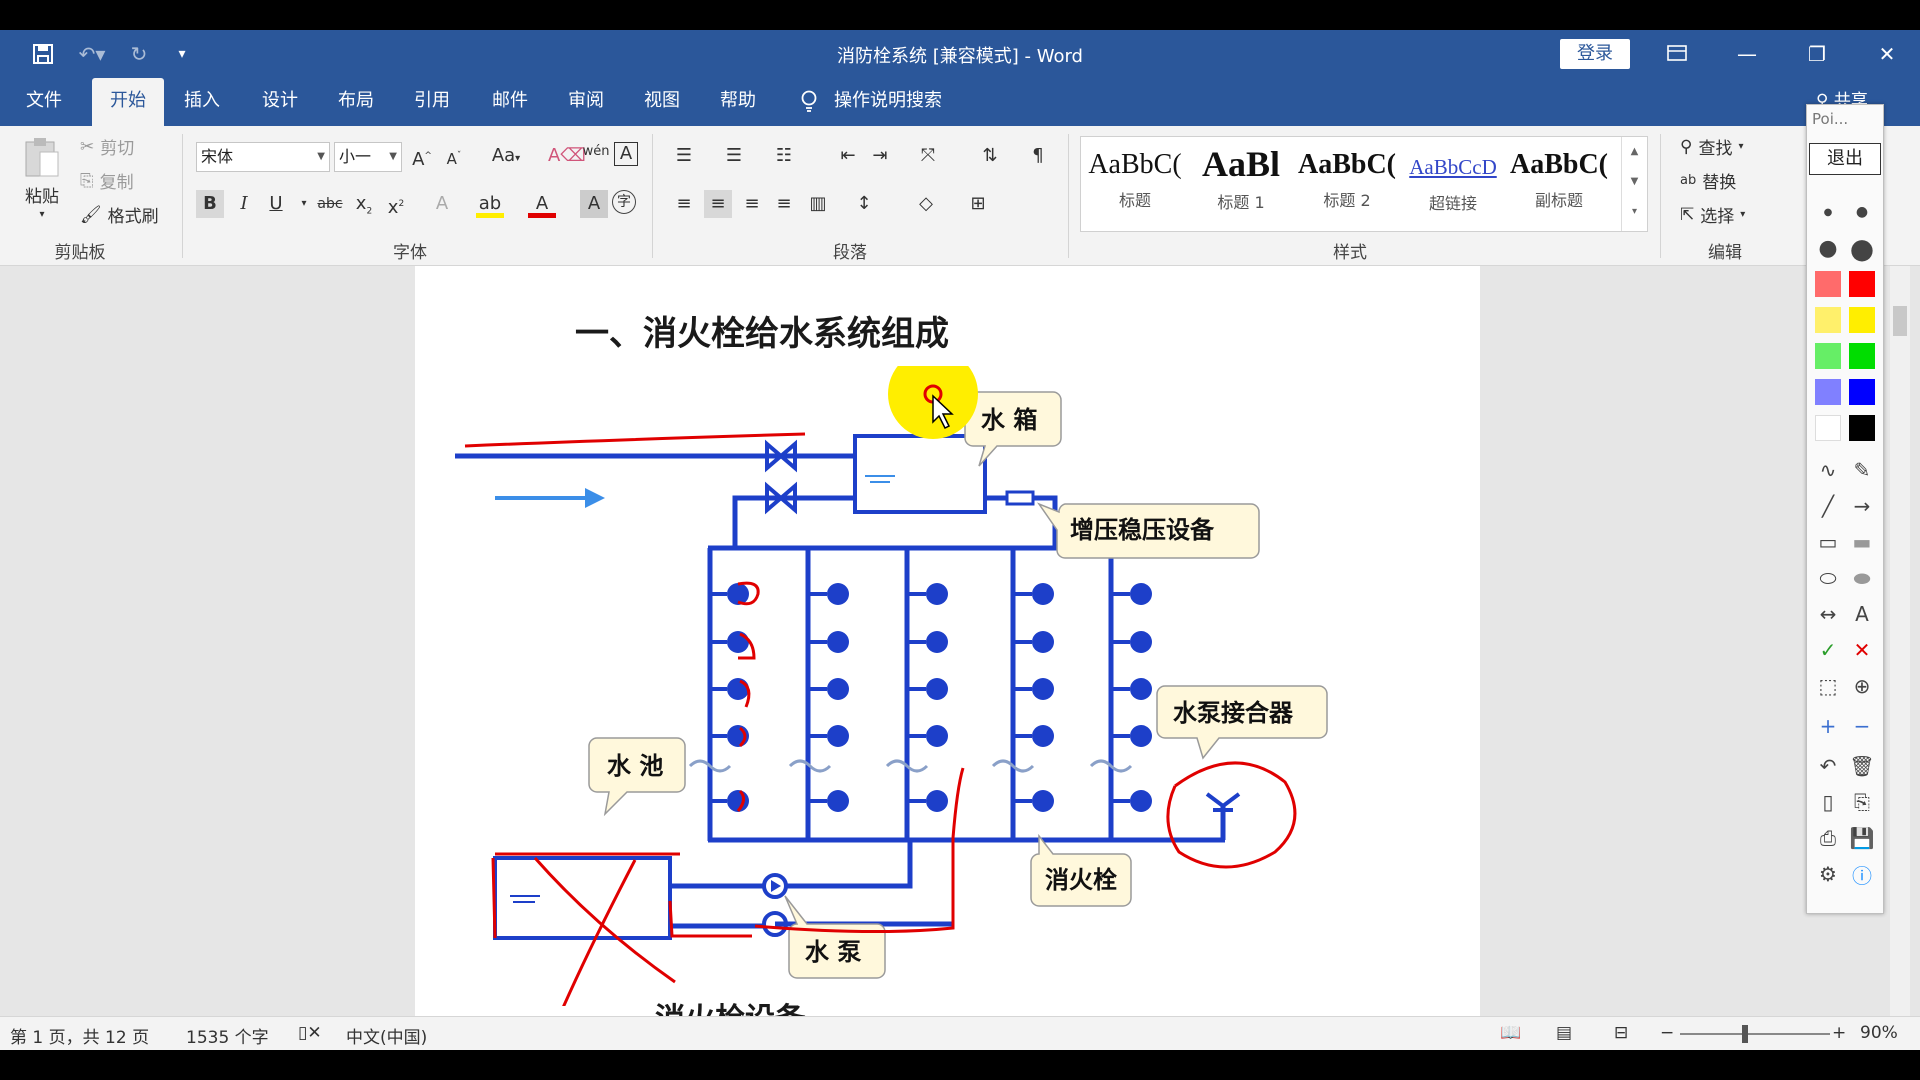  What do you see at coordinates (880, 156) in the screenshot?
I see `increase-indent-icon: ⇥` at bounding box center [880, 156].